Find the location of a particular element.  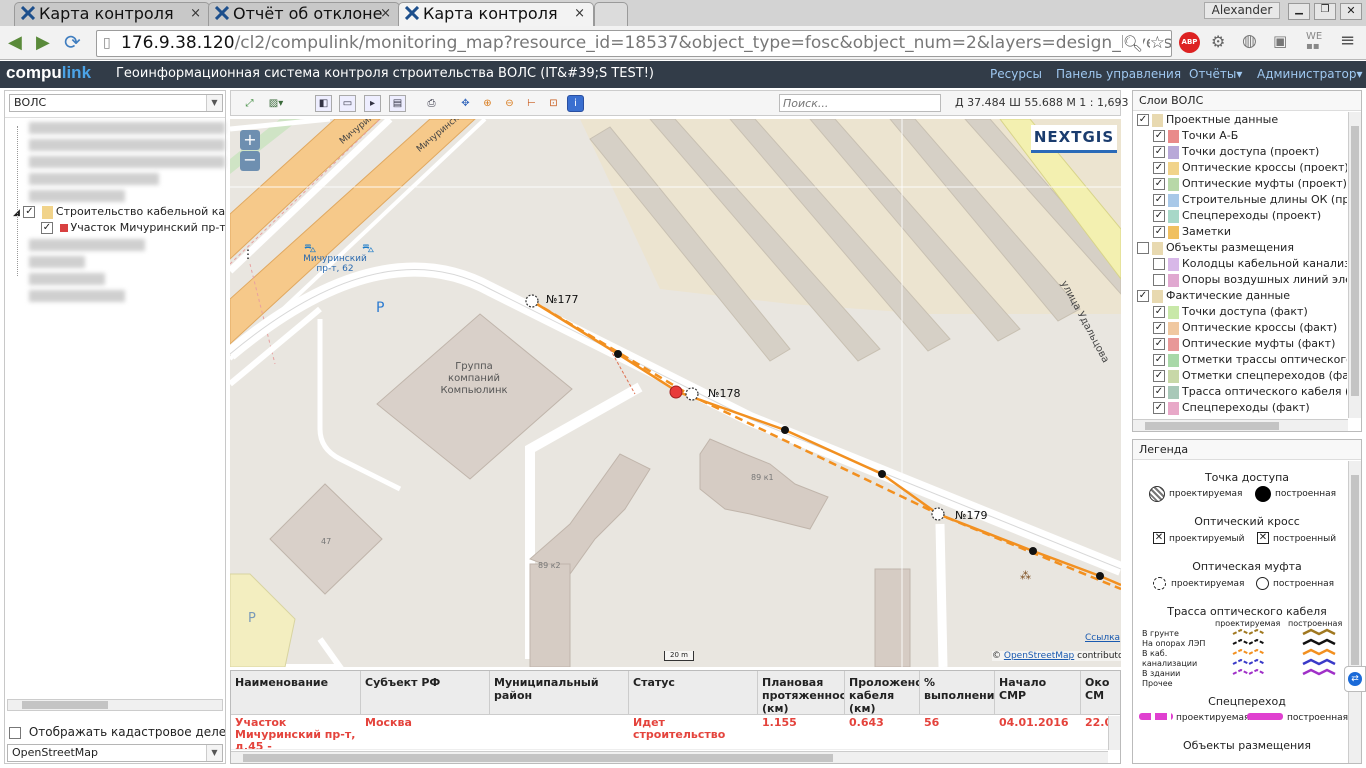

layer-item: ✓ Спецпереходы (проект) is located at coordinates (1237, 217).